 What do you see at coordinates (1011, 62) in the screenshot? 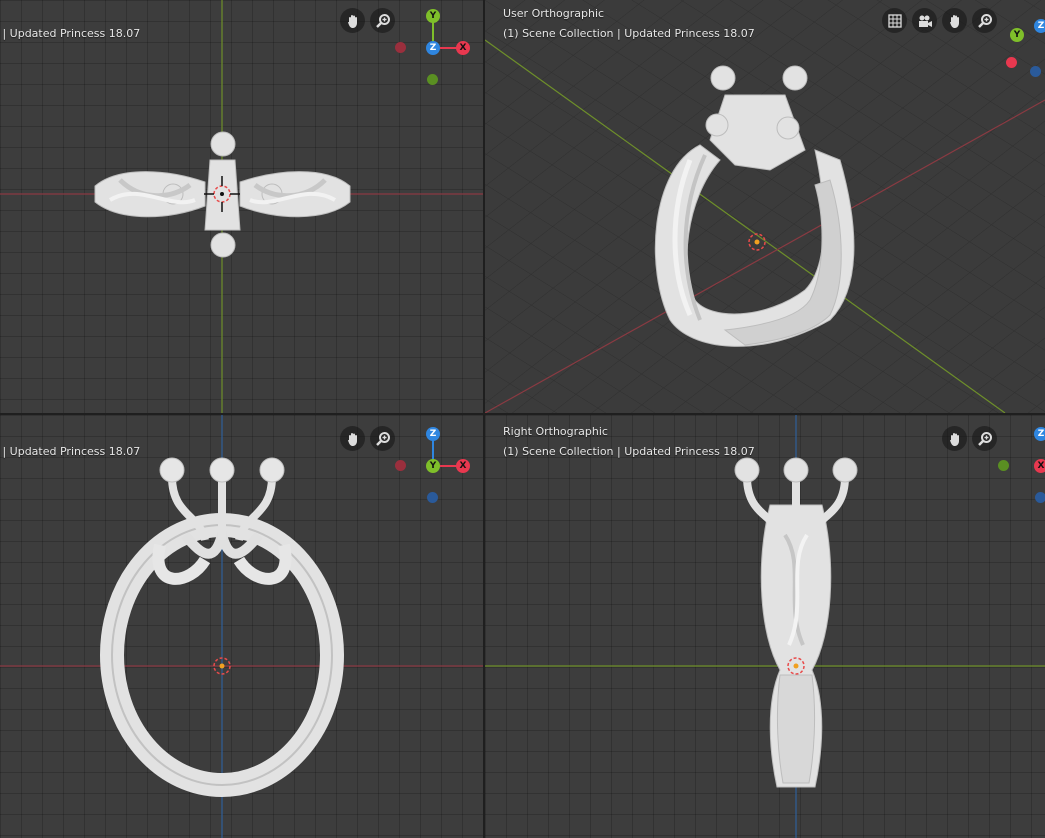
I see `gizmo-x-axis` at bounding box center [1011, 62].